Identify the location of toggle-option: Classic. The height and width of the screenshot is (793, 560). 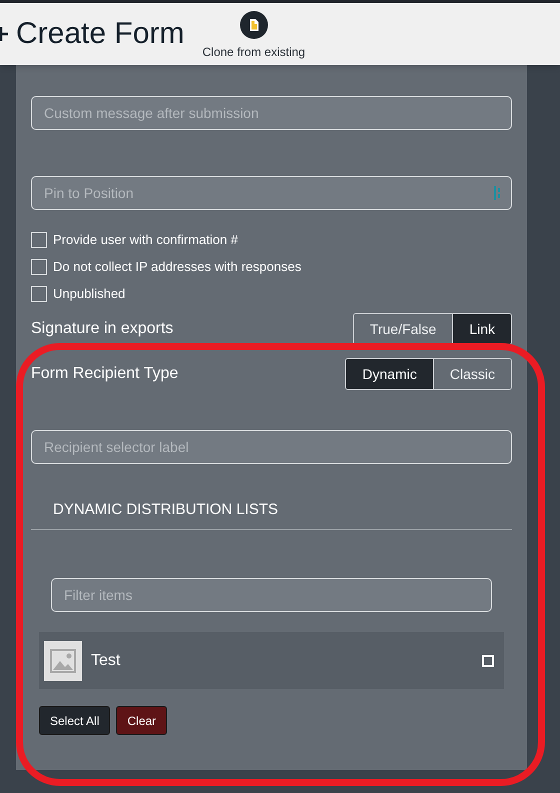
(471, 374).